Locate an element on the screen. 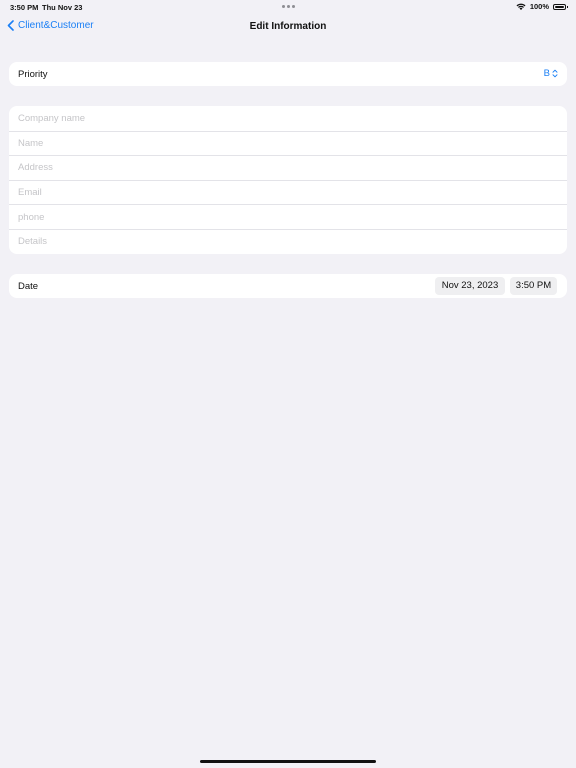 The height and width of the screenshot is (768, 576). name-row is located at coordinates (288, 143).